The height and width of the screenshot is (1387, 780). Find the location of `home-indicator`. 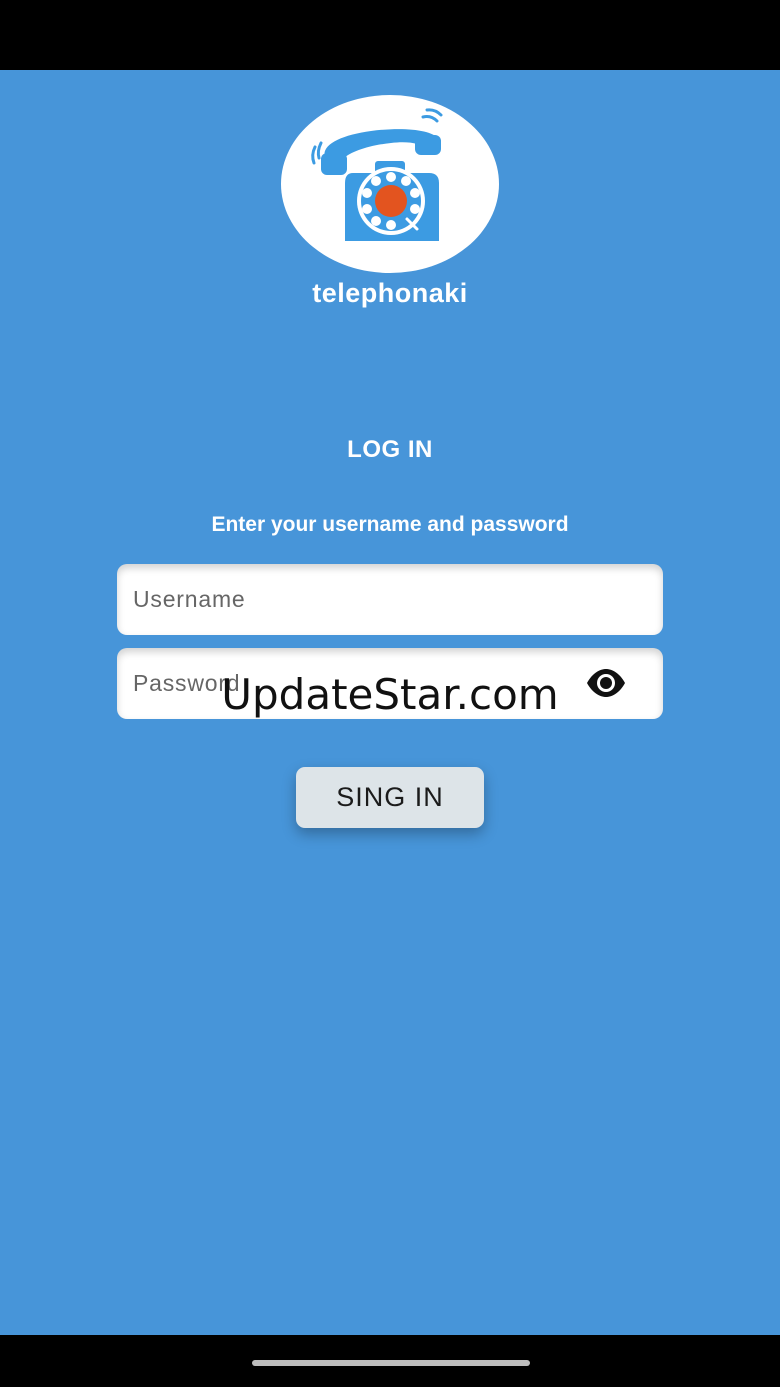

home-indicator is located at coordinates (391, 1363).